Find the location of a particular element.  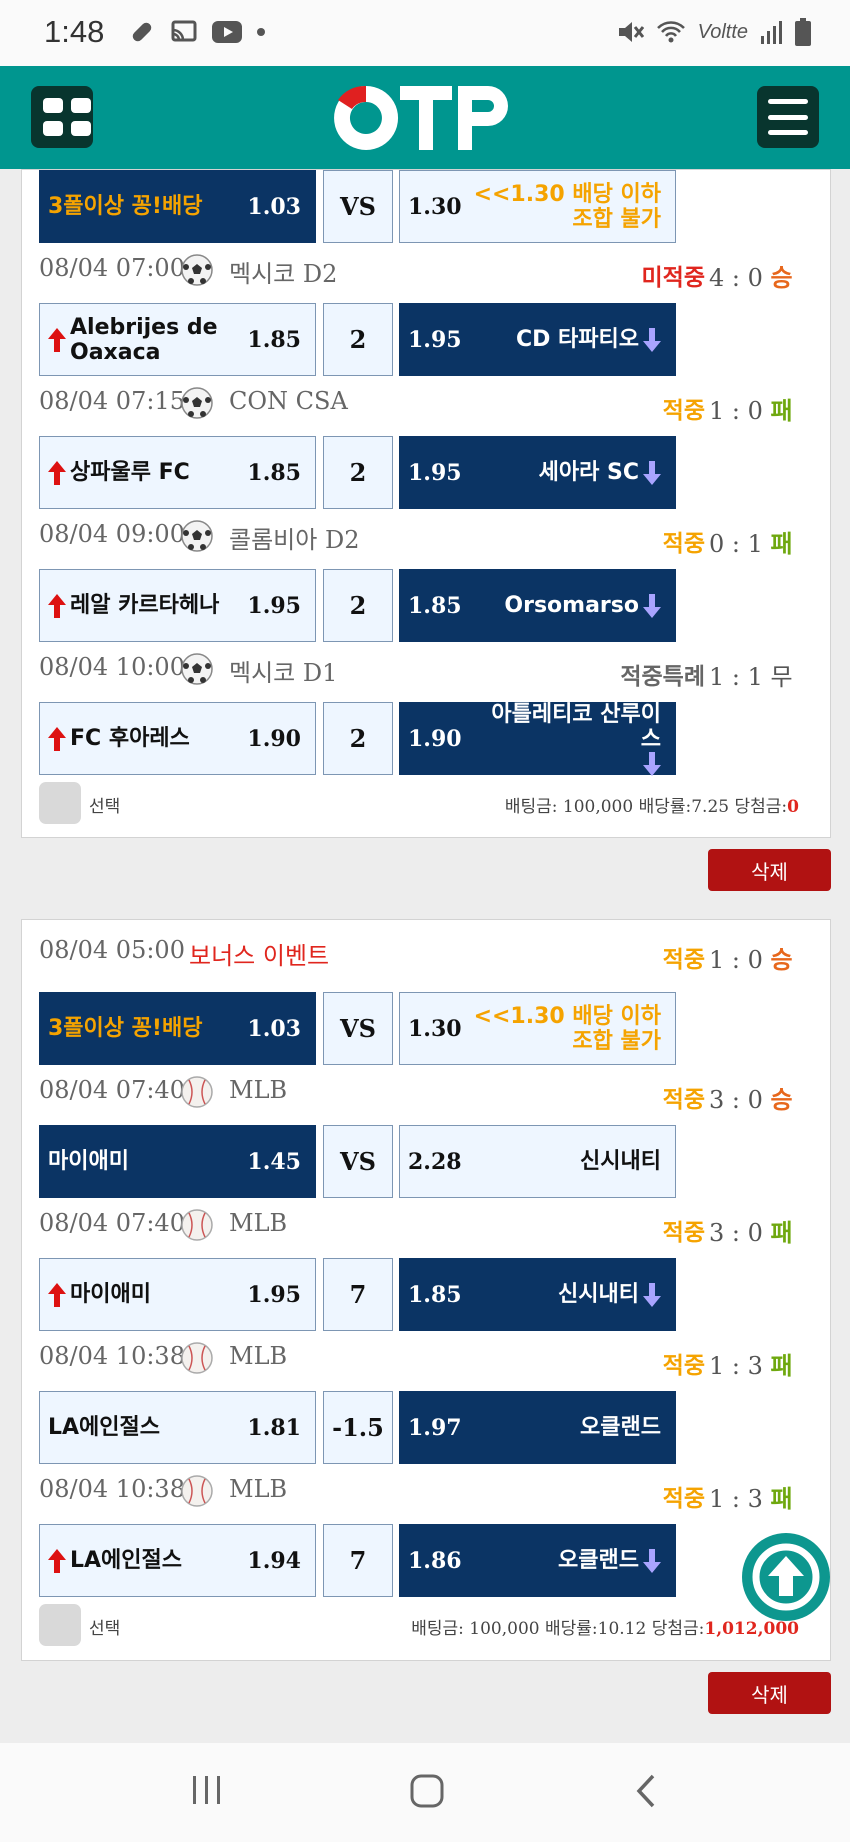

game-info-row: 08/04 07:00 멕시코 D2 미적중 4 : 0 승 is located at coordinates (416, 273).